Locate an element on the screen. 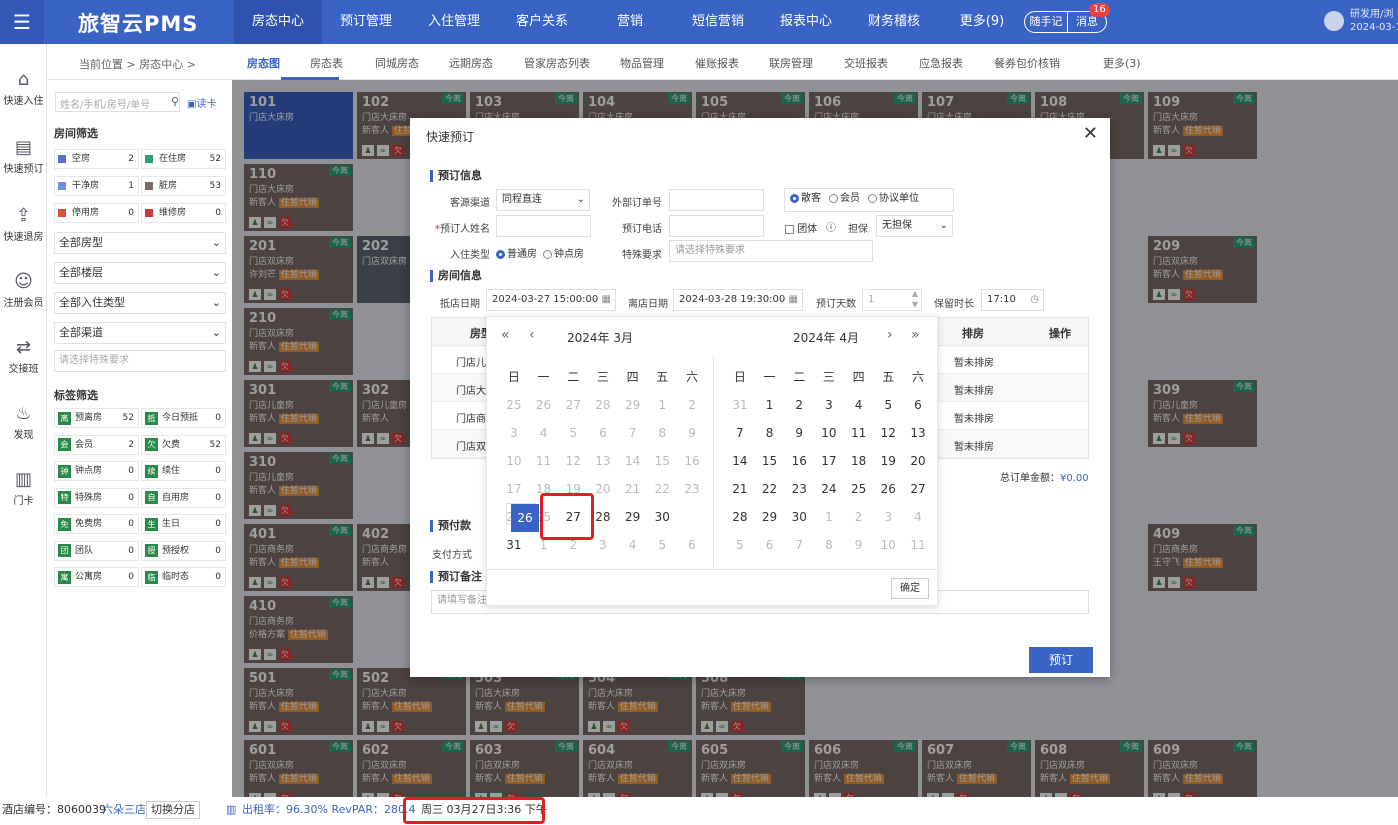 This screenshot has height=825, width=1398. tag-filter: 离预离房 52 is located at coordinates (96, 418).